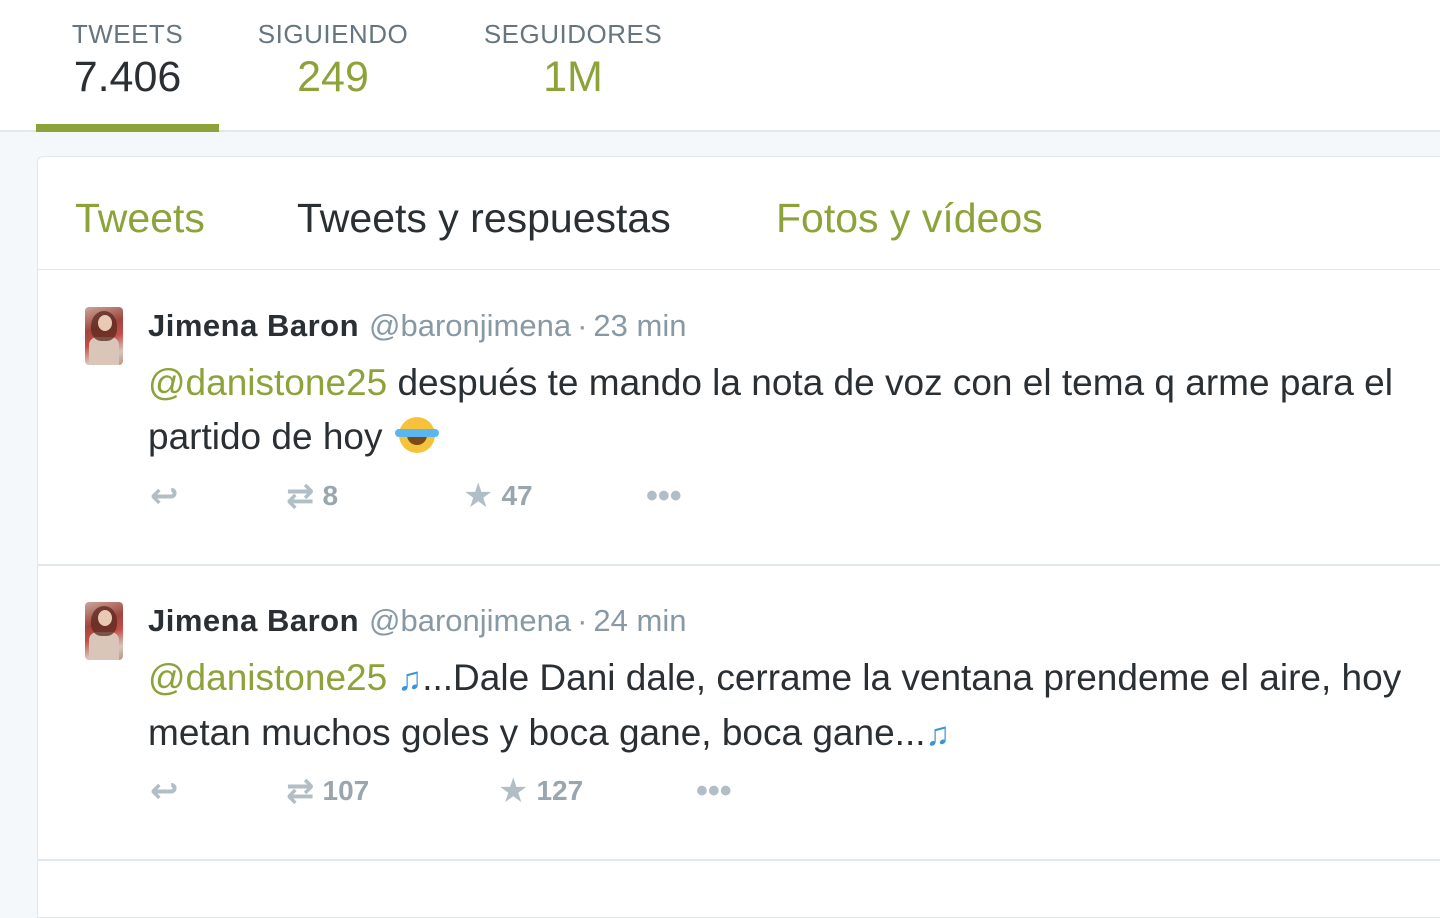  I want to click on stat-followers-label: SEGUIDORES, so click(573, 34).